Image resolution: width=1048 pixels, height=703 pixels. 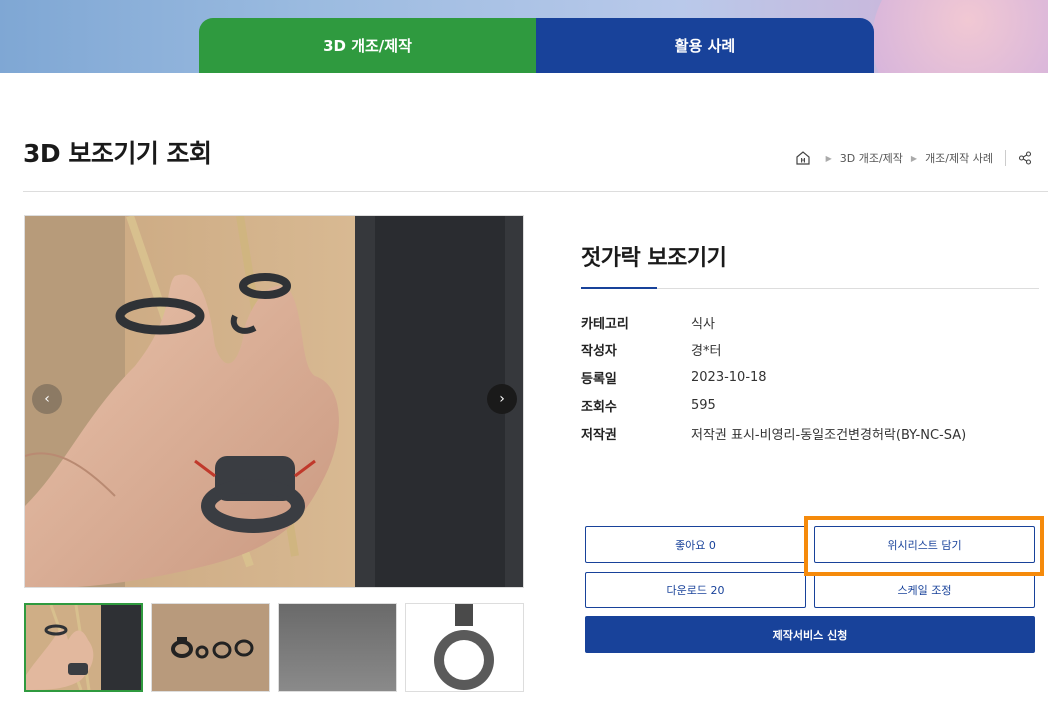 What do you see at coordinates (605, 324) in the screenshot?
I see `info-label: 카테고리` at bounding box center [605, 324].